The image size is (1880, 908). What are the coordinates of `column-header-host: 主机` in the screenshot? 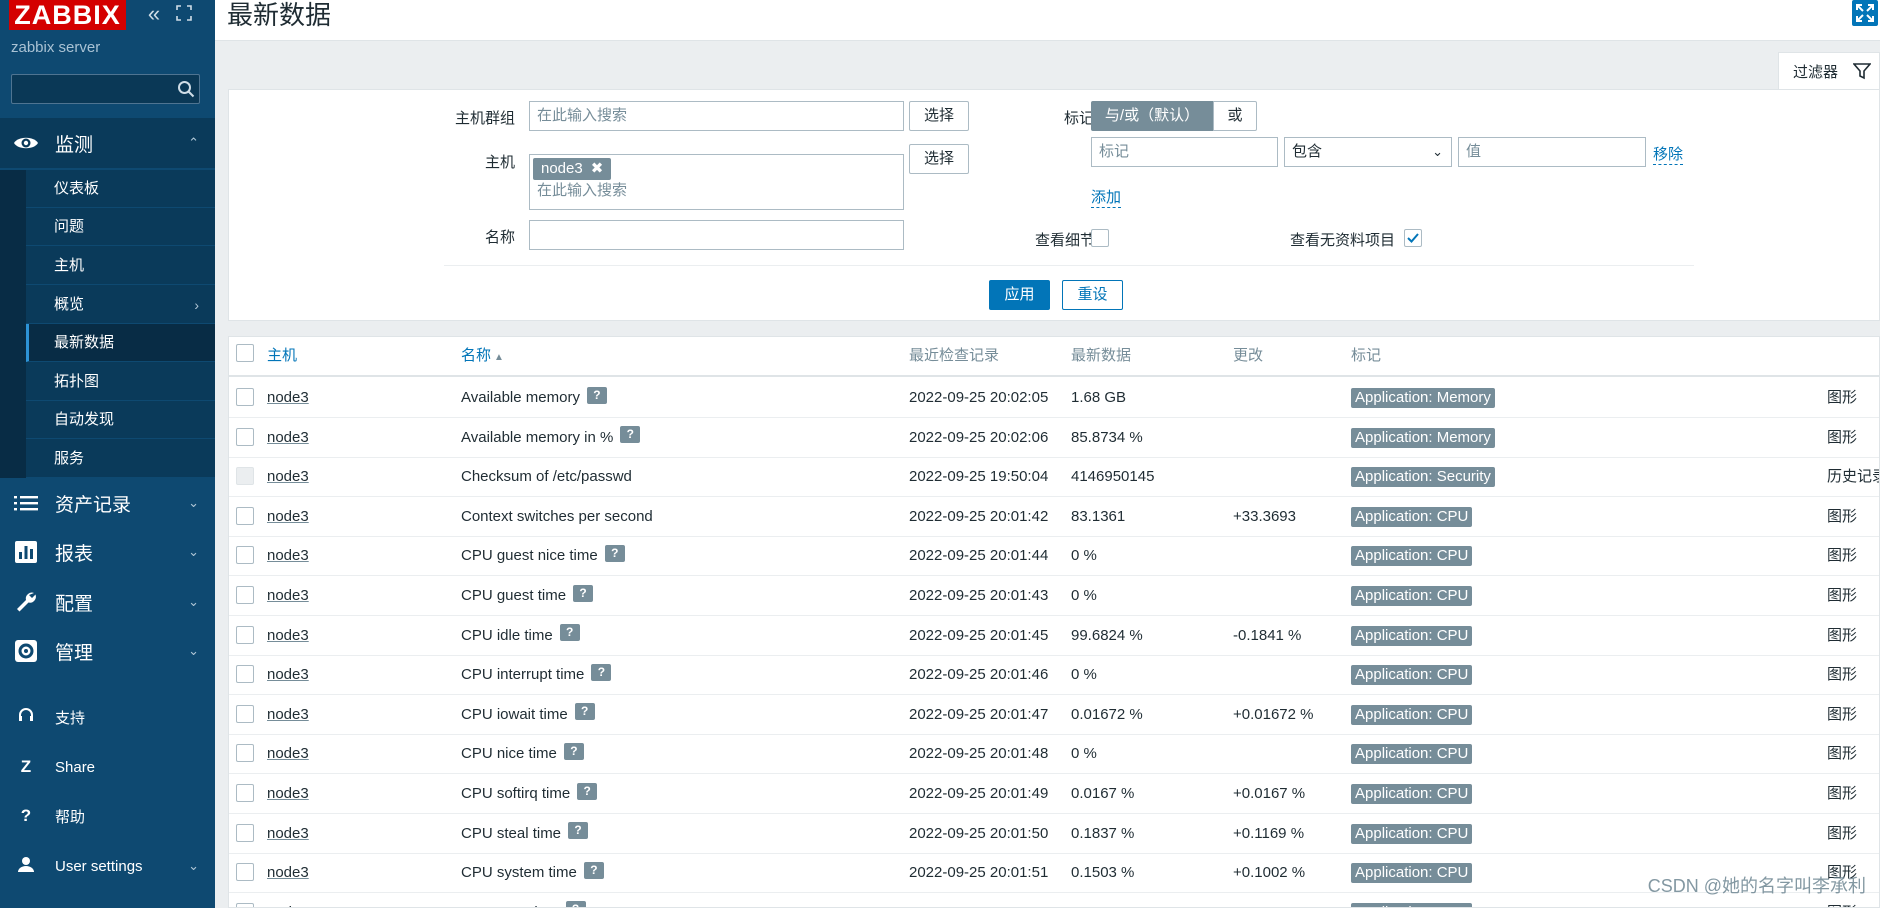 It's located at (282, 356).